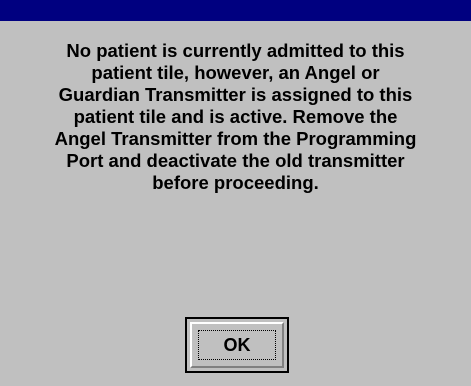 The image size is (471, 386). I want to click on ok-button-face: OK, so click(237, 345).